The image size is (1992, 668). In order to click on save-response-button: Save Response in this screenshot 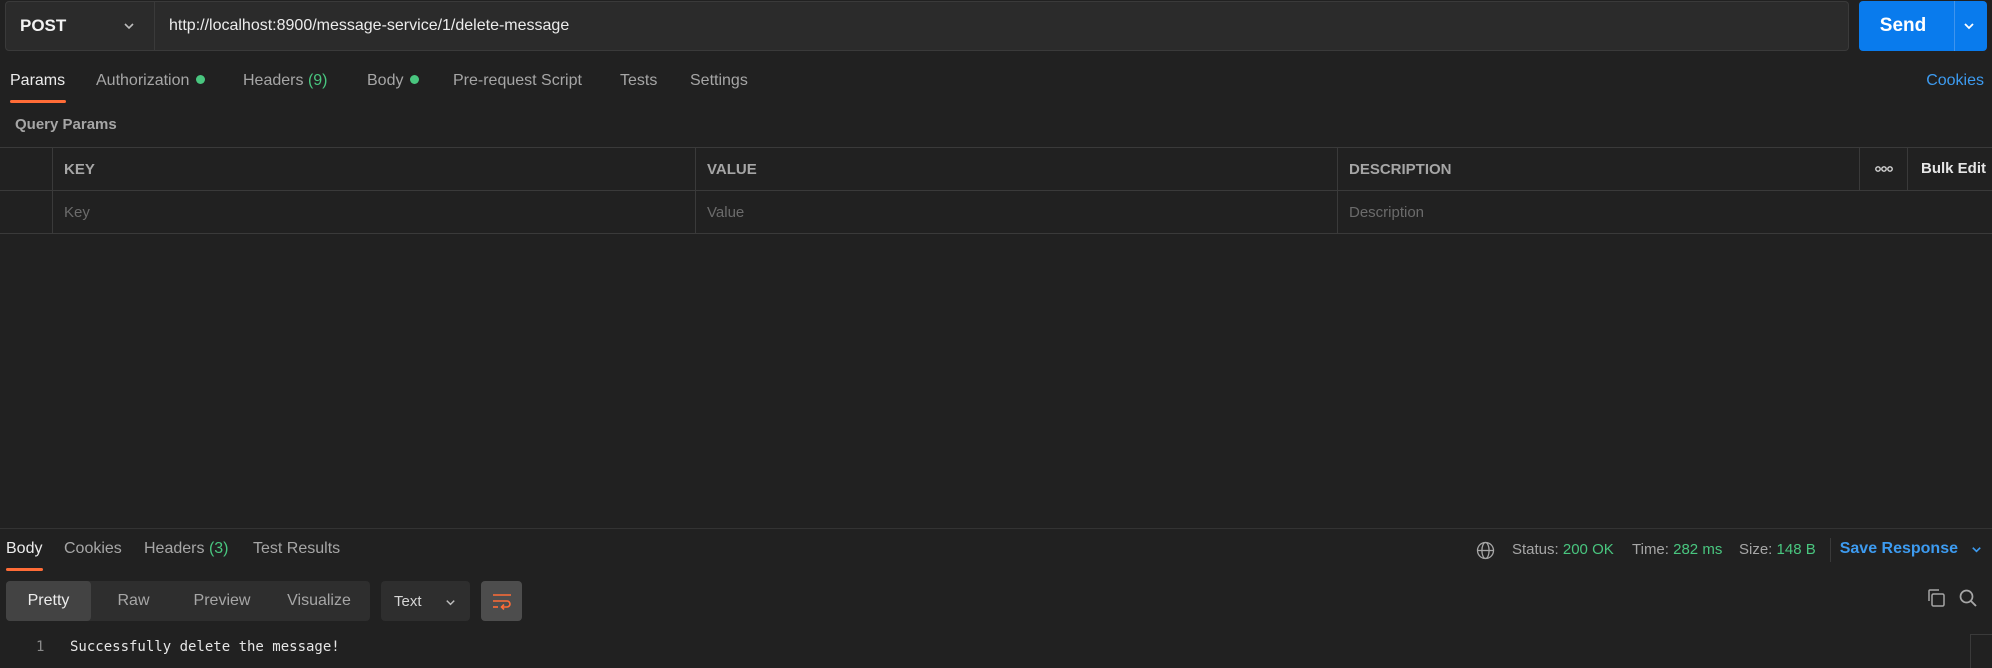, I will do `click(1911, 549)`.